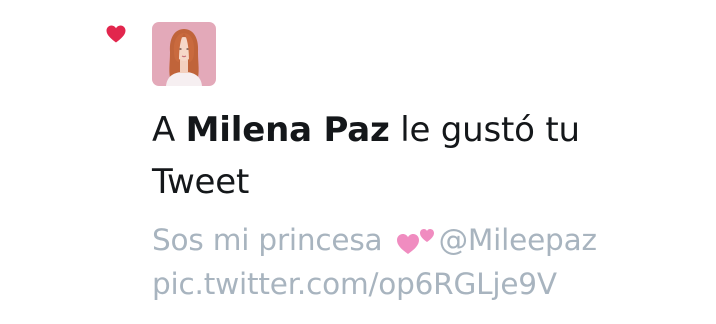 The height and width of the screenshot is (324, 716). I want to click on action-object: Tweet, so click(201, 182).